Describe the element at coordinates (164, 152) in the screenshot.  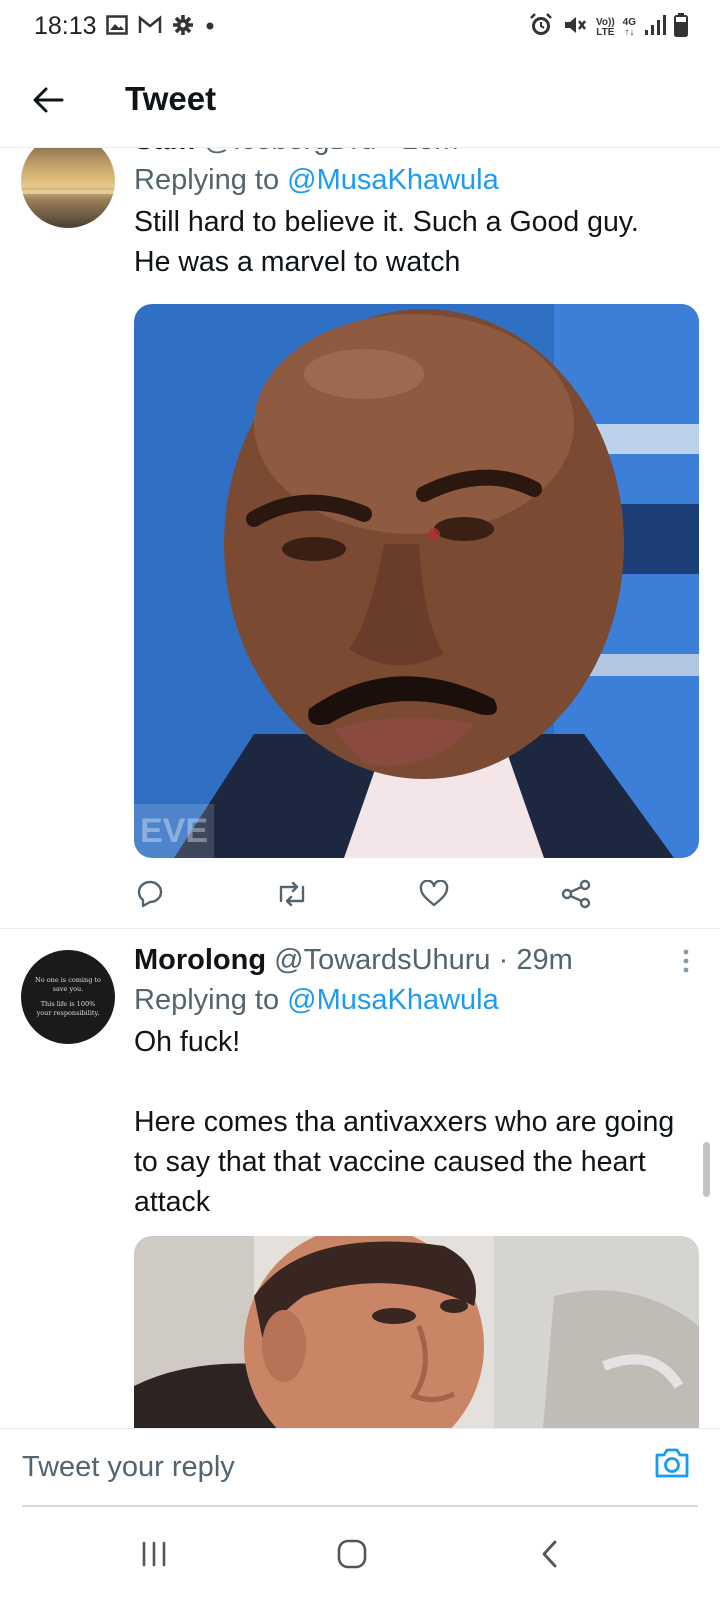
I see `display-name: Sam` at that location.